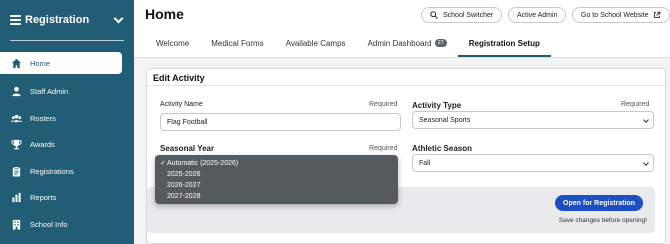 The height and width of the screenshot is (244, 670). I want to click on activity-name-label: Activity Name, so click(181, 104).